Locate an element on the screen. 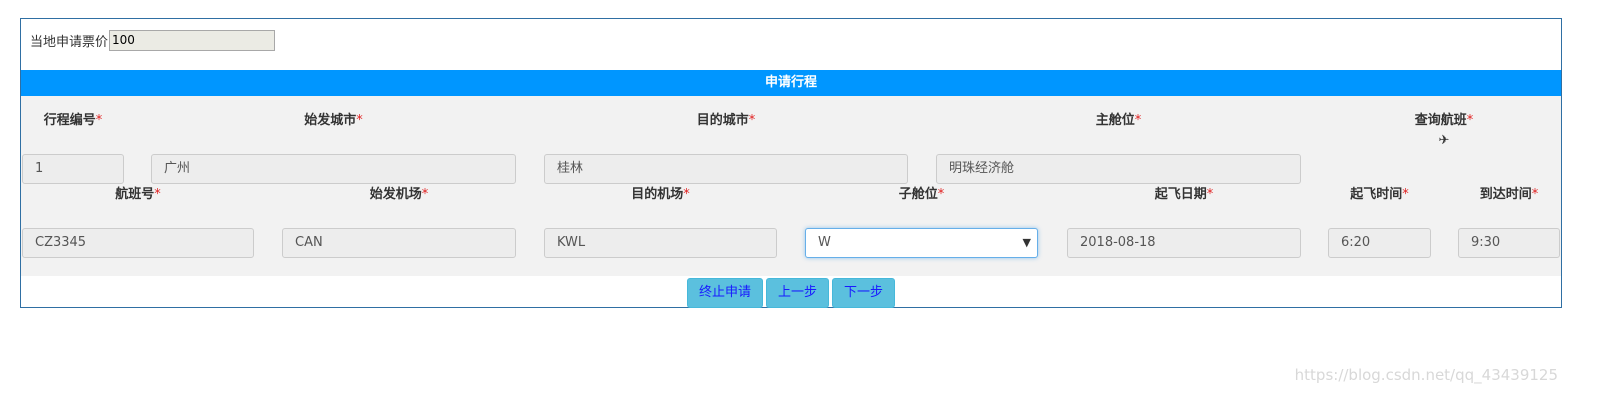  sub-cabin-select: W ▼ is located at coordinates (921, 243).